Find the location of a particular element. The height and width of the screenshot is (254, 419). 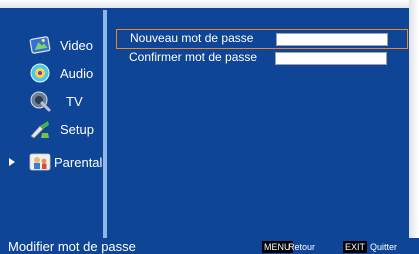

menu-item-label: Parental is located at coordinates (78, 162).